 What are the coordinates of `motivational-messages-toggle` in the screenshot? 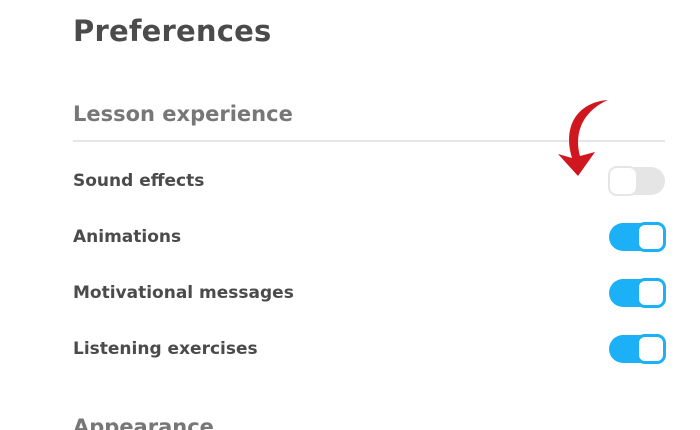 It's located at (637, 293).